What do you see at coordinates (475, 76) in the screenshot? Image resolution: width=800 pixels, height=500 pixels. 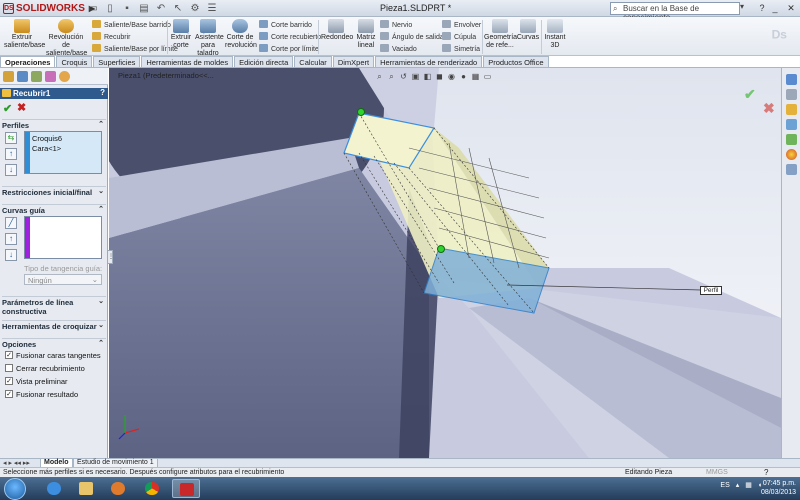 I see `scene-icon: ▦` at bounding box center [475, 76].